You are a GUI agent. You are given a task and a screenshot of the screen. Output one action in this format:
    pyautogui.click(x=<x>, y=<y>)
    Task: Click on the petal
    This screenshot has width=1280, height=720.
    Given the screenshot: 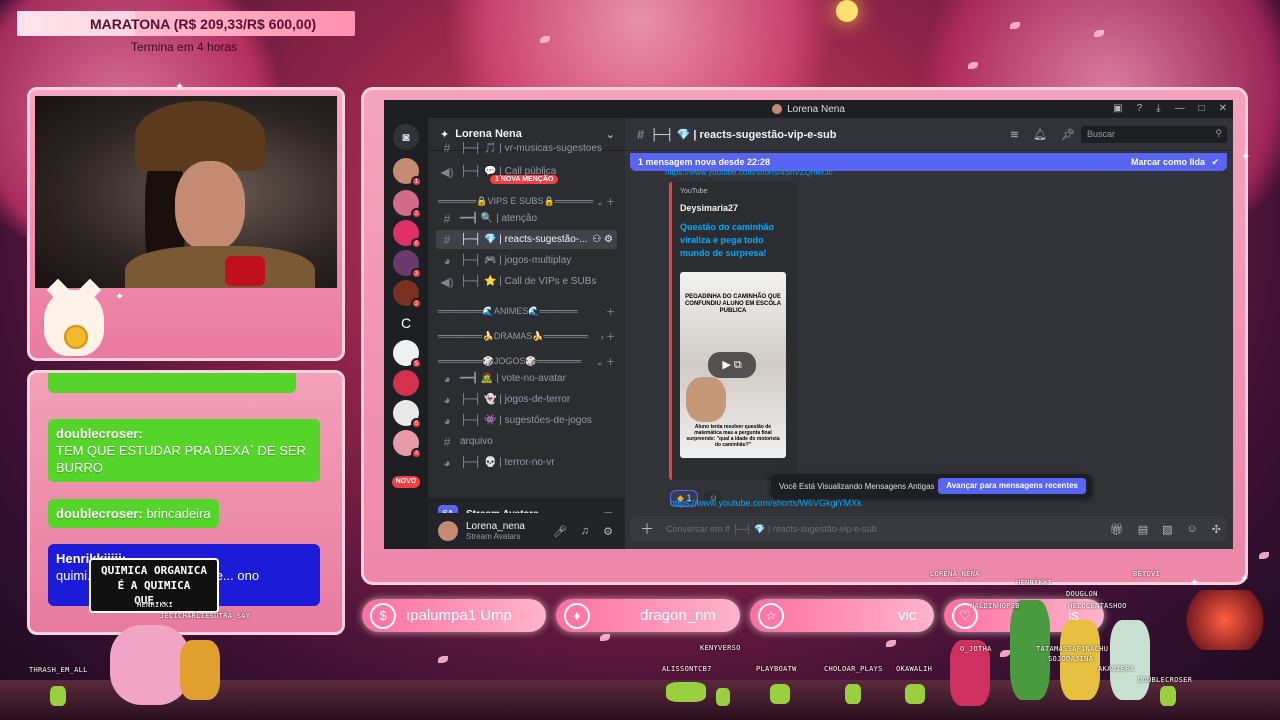 What is the action you would take?
    pyautogui.click(x=443, y=659)
    